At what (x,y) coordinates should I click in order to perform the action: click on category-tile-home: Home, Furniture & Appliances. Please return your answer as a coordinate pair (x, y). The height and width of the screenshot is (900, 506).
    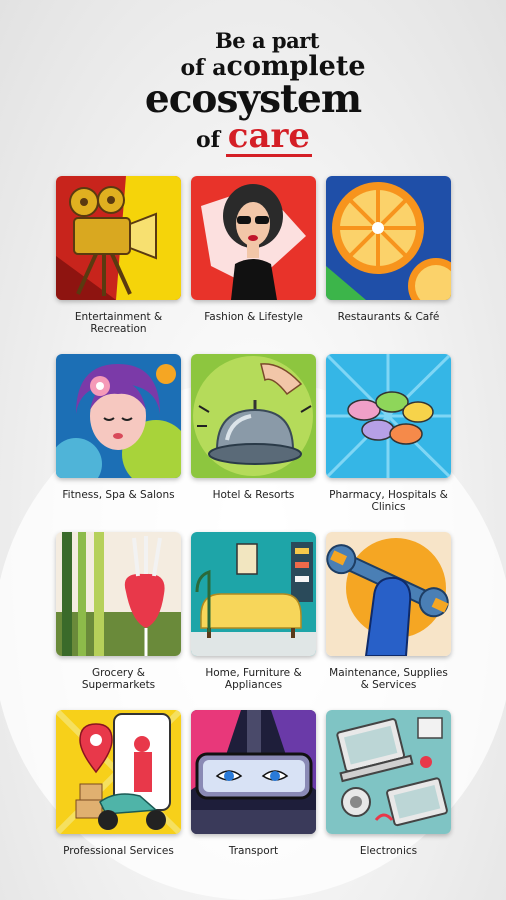
    Looking at the image, I should click on (253, 621).